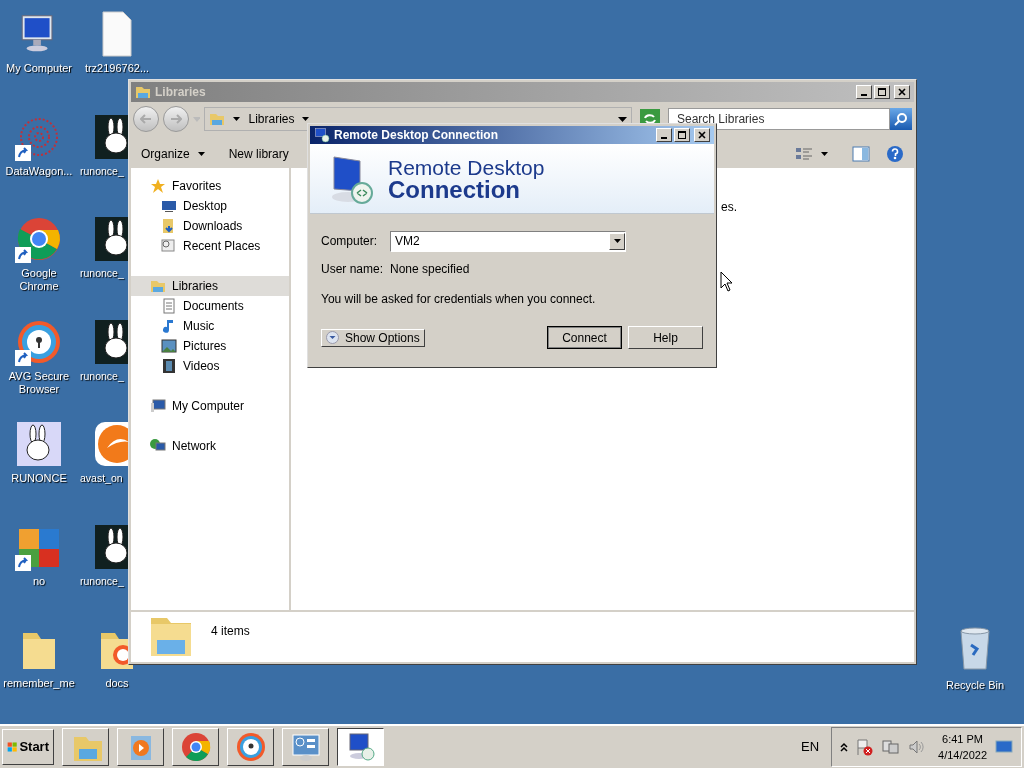 This screenshot has height=768, width=1024. I want to click on view-options-icon, so click(804, 154).